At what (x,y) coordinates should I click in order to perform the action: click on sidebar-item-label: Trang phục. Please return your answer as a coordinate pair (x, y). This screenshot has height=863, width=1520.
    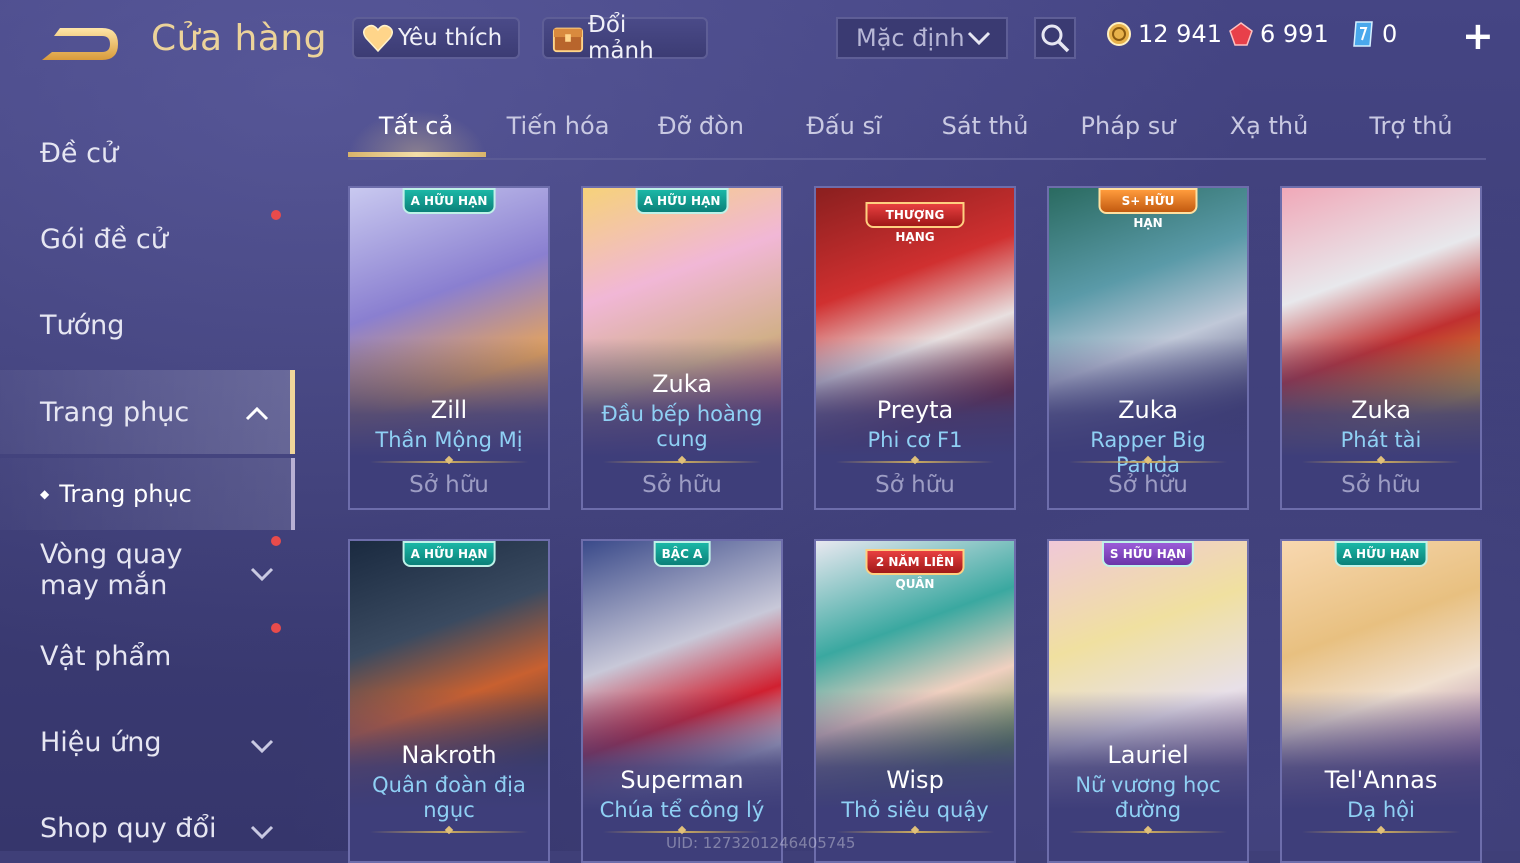
    Looking at the image, I should click on (115, 412).